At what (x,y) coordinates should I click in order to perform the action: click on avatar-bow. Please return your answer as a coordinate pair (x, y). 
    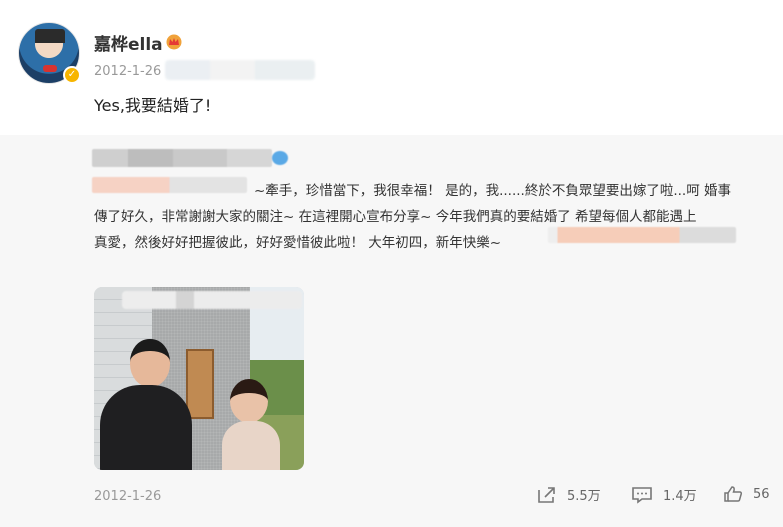
    Looking at the image, I should click on (50, 68).